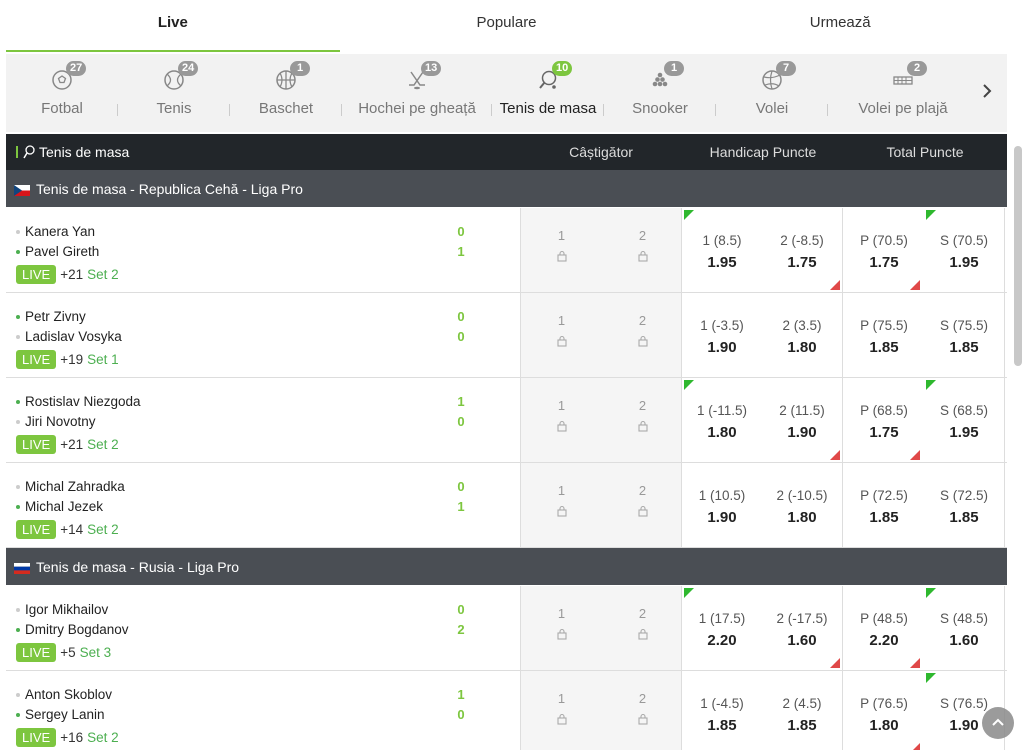 The image size is (1024, 750). I want to click on handicap-market: 1 (10.5) 1.90 2 (-10.5) 1.80, so click(762, 505).